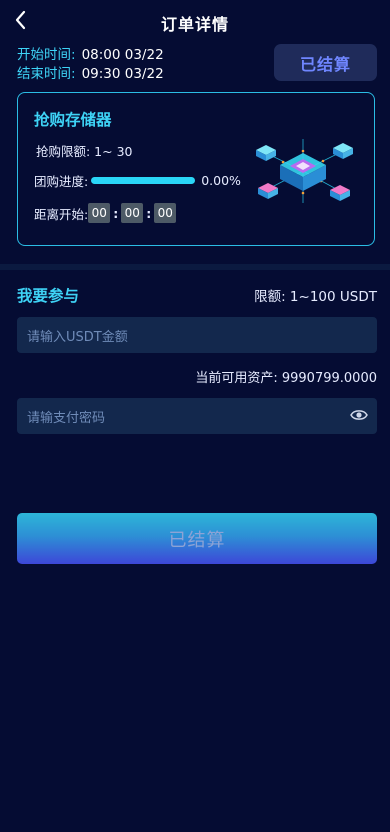 The height and width of the screenshot is (832, 390). Describe the element at coordinates (46, 55) in the screenshot. I see `start-time-label: 开始时间:` at that location.